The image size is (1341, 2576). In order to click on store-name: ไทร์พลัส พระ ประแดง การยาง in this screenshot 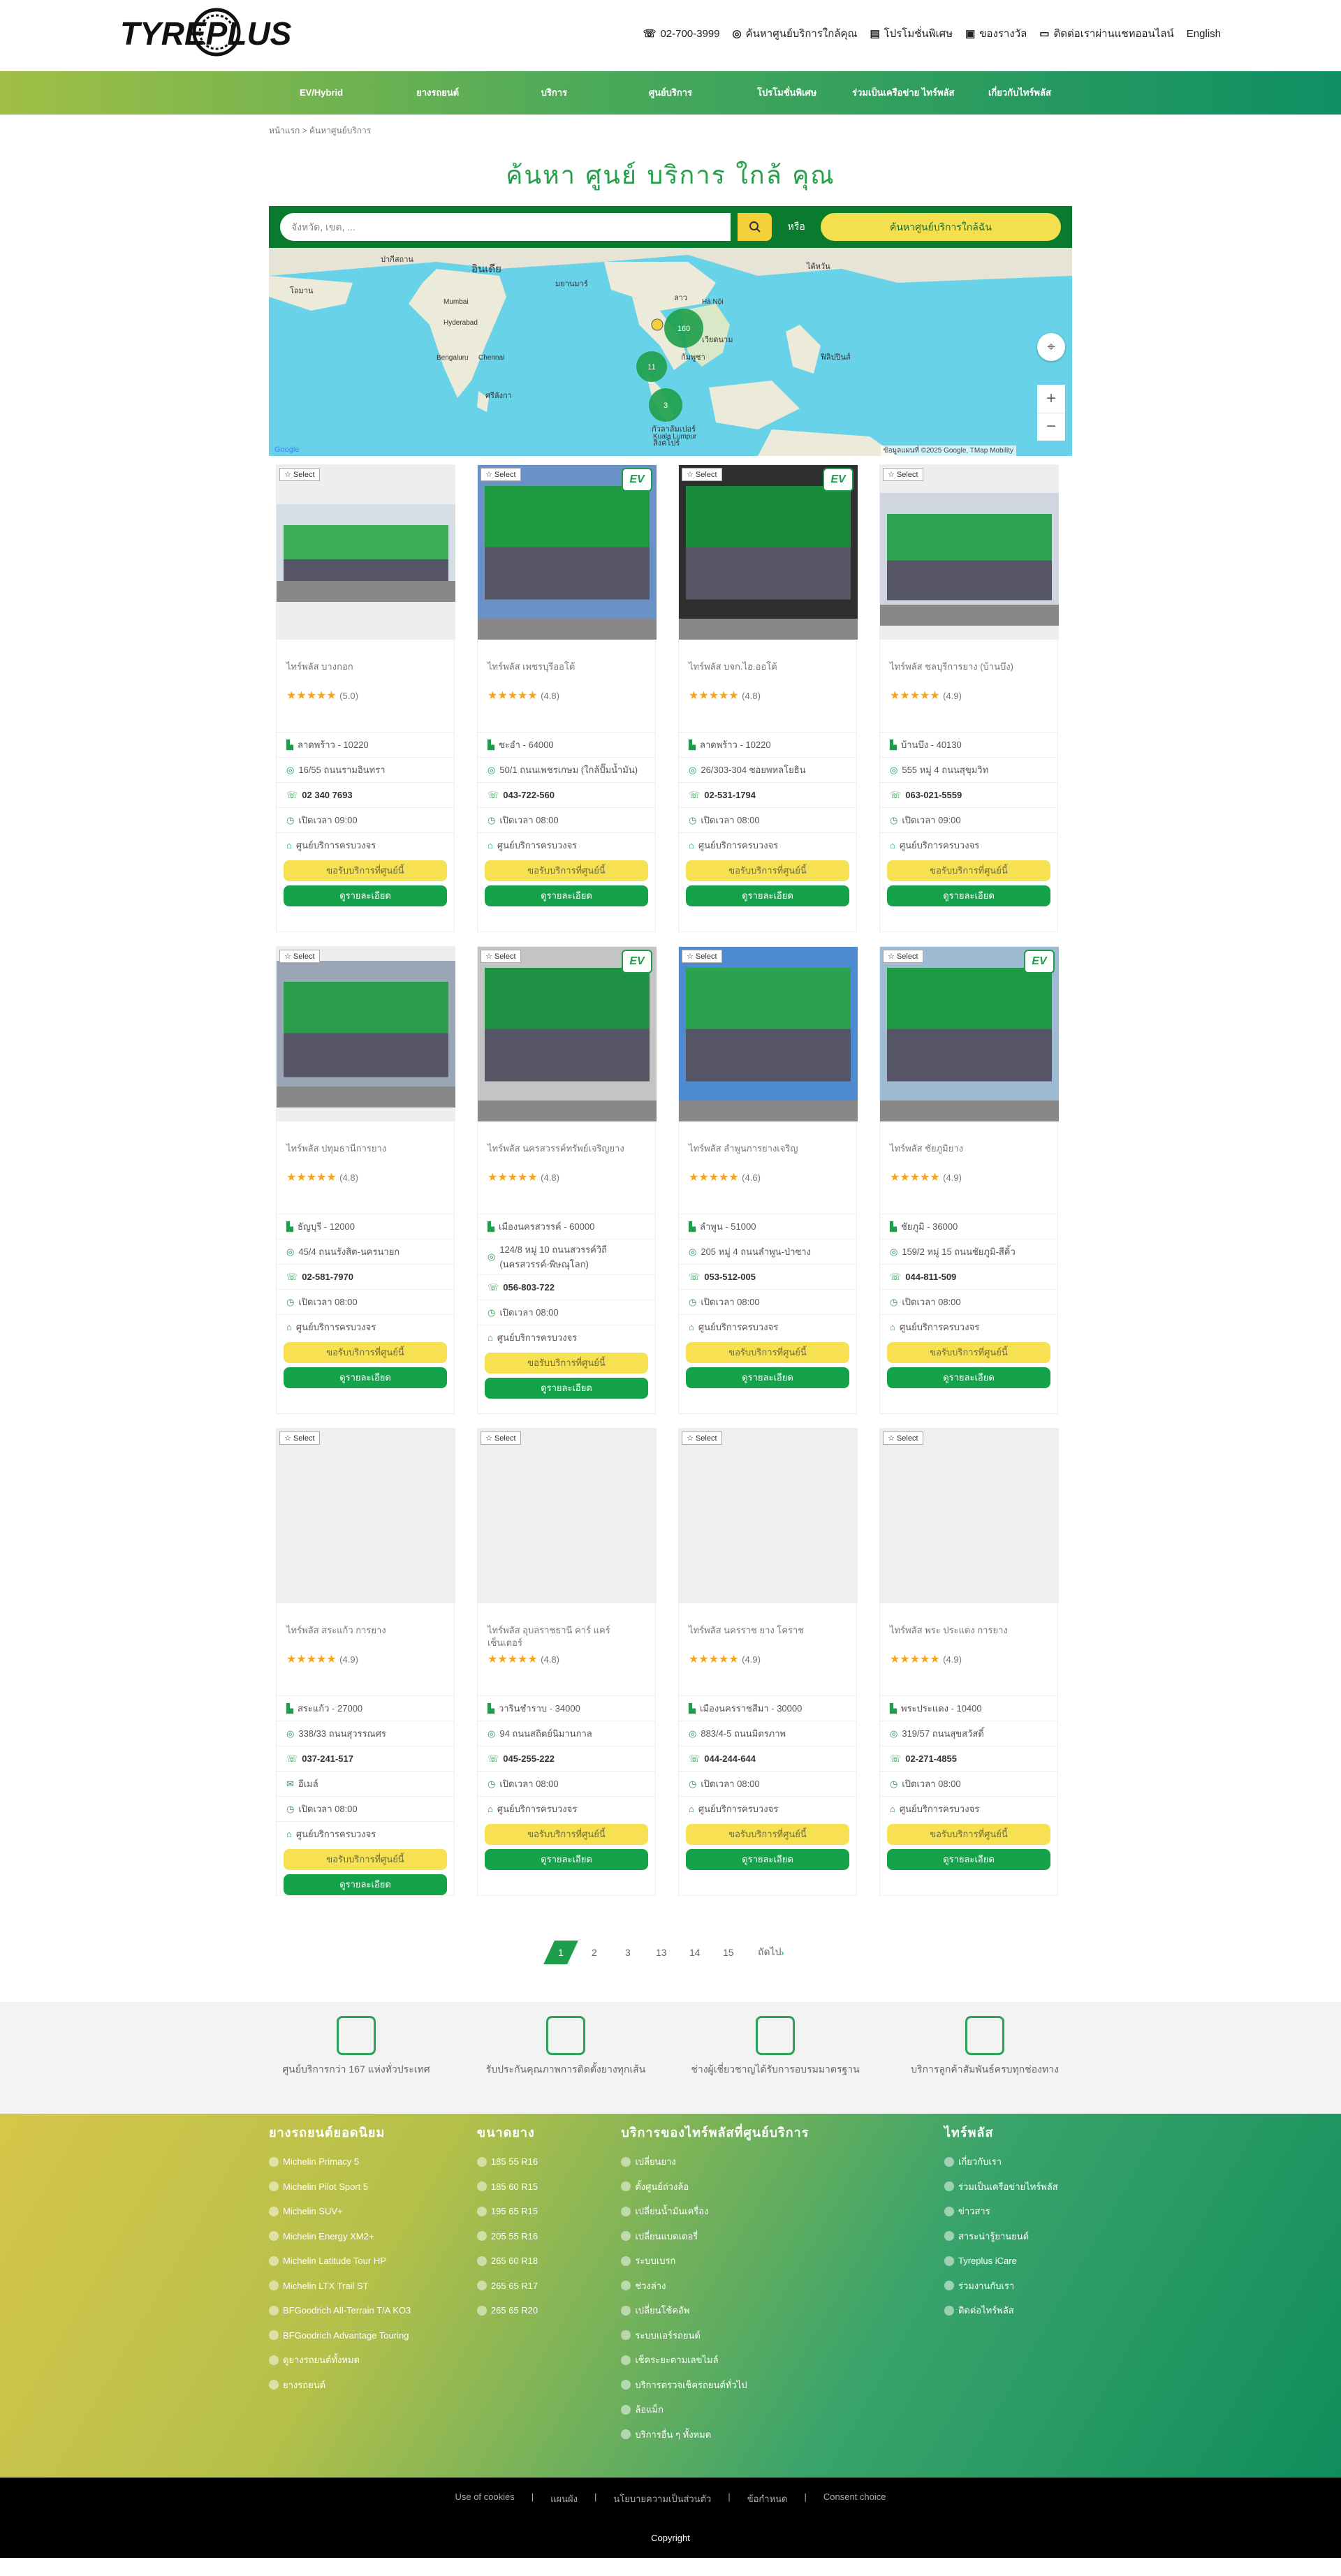, I will do `click(969, 1638)`.